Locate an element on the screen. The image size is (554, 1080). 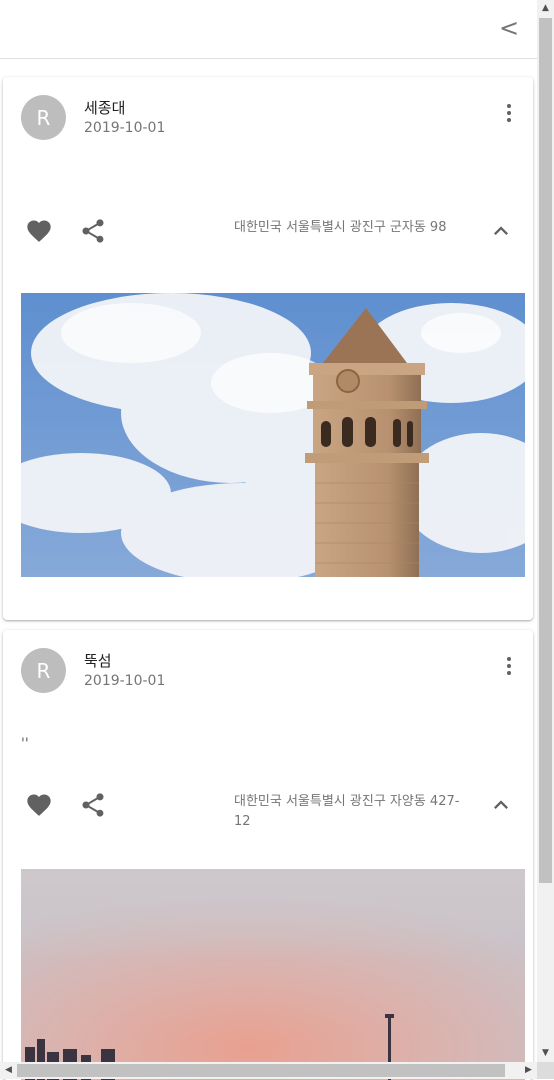
scrollbar-corner is located at coordinates (545, 1070).